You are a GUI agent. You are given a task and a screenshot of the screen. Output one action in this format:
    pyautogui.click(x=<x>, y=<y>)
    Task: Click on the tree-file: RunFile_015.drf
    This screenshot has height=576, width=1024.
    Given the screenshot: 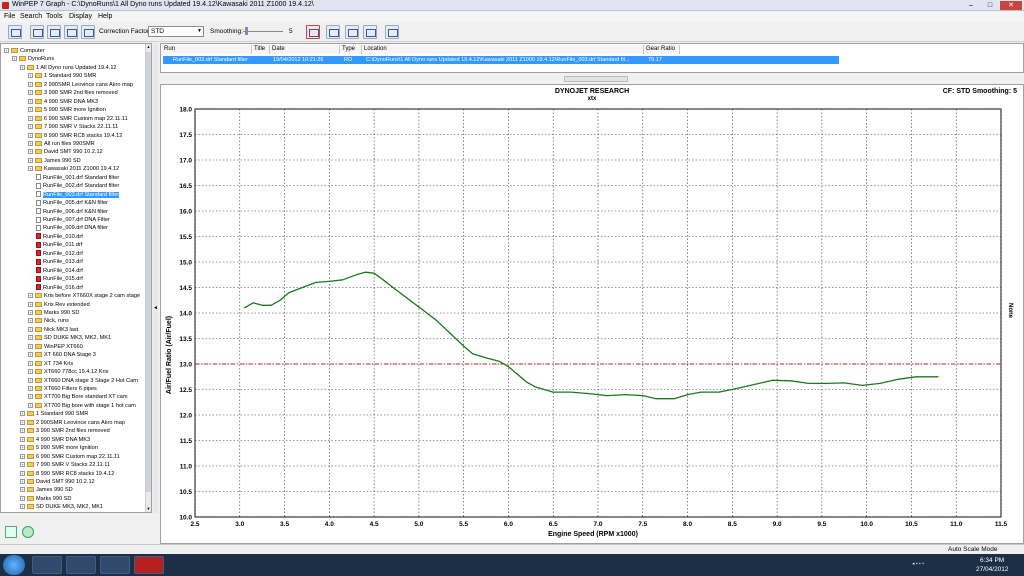 What is the action you would take?
    pyautogui.click(x=59, y=279)
    